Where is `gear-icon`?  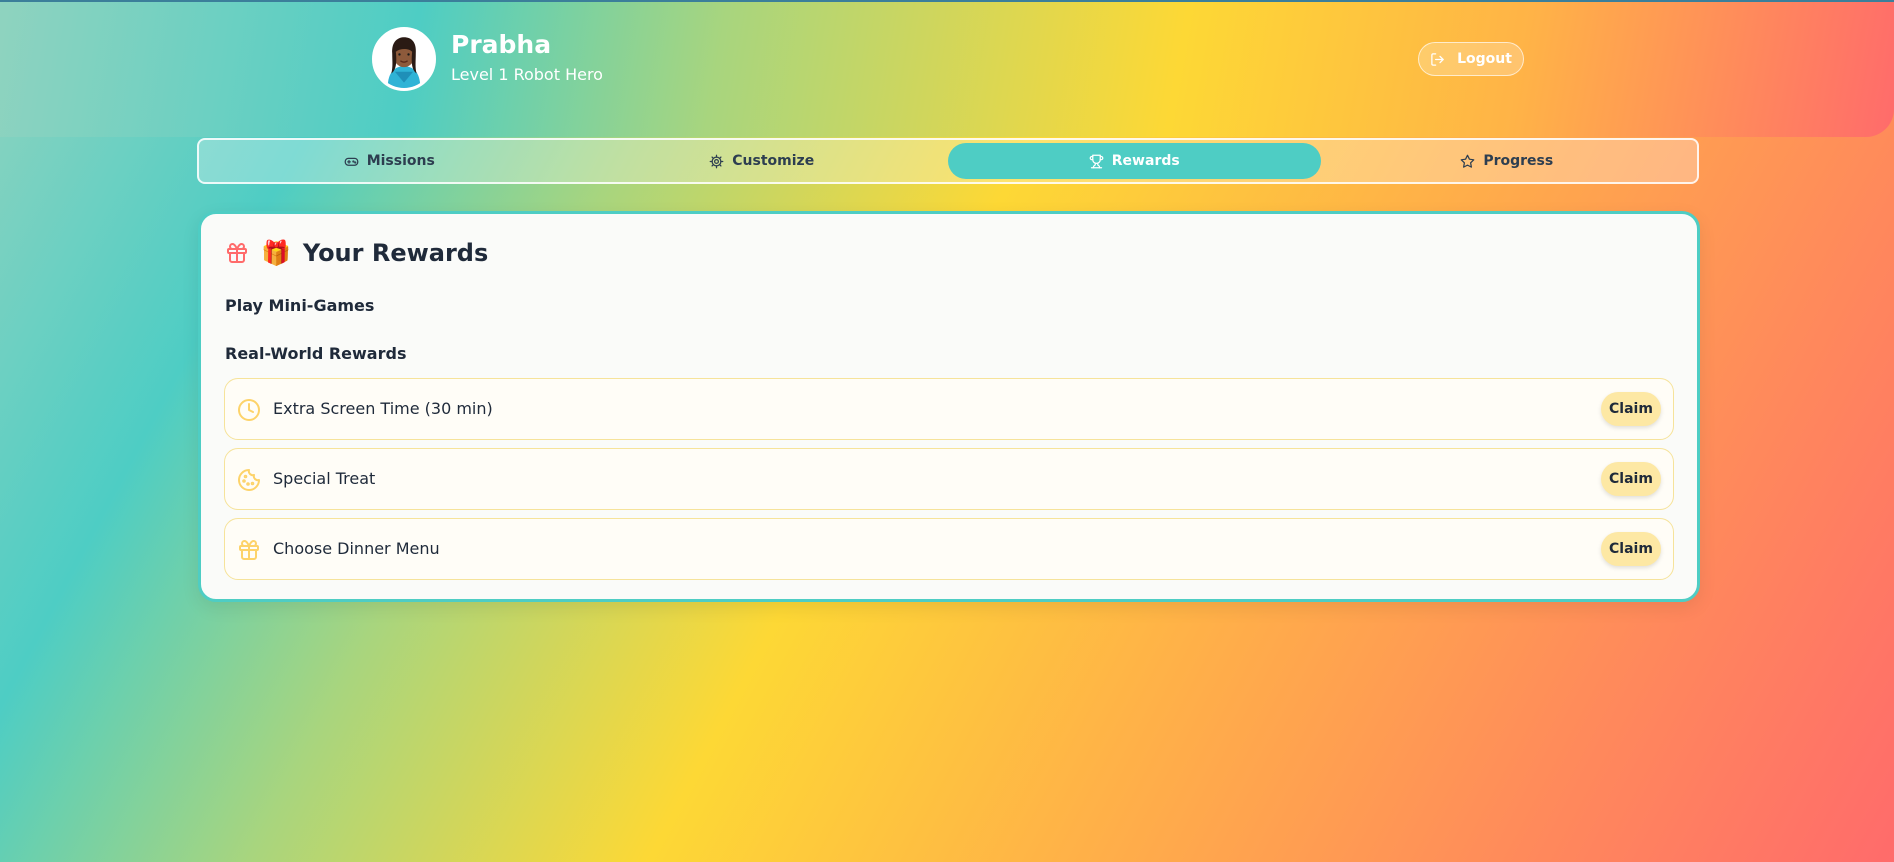
gear-icon is located at coordinates (716, 161).